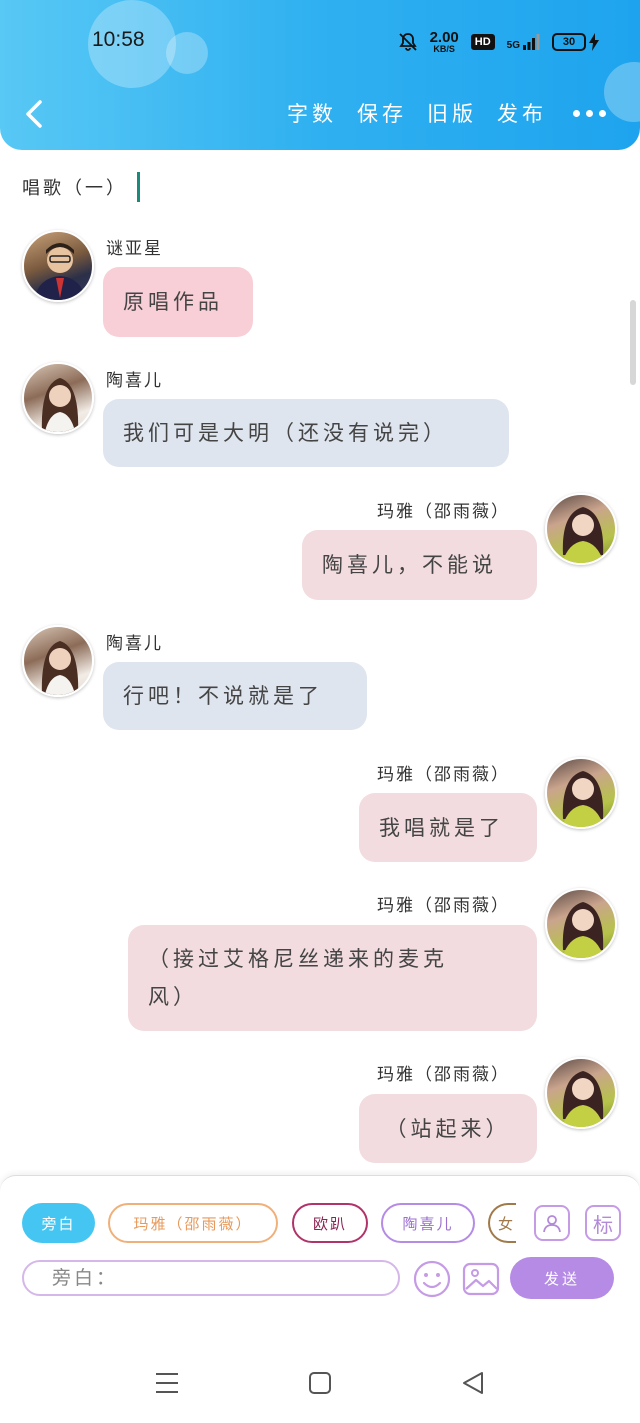 Image resolution: width=640 pixels, height=1423 pixels. I want to click on save-button: 保存, so click(382, 113).